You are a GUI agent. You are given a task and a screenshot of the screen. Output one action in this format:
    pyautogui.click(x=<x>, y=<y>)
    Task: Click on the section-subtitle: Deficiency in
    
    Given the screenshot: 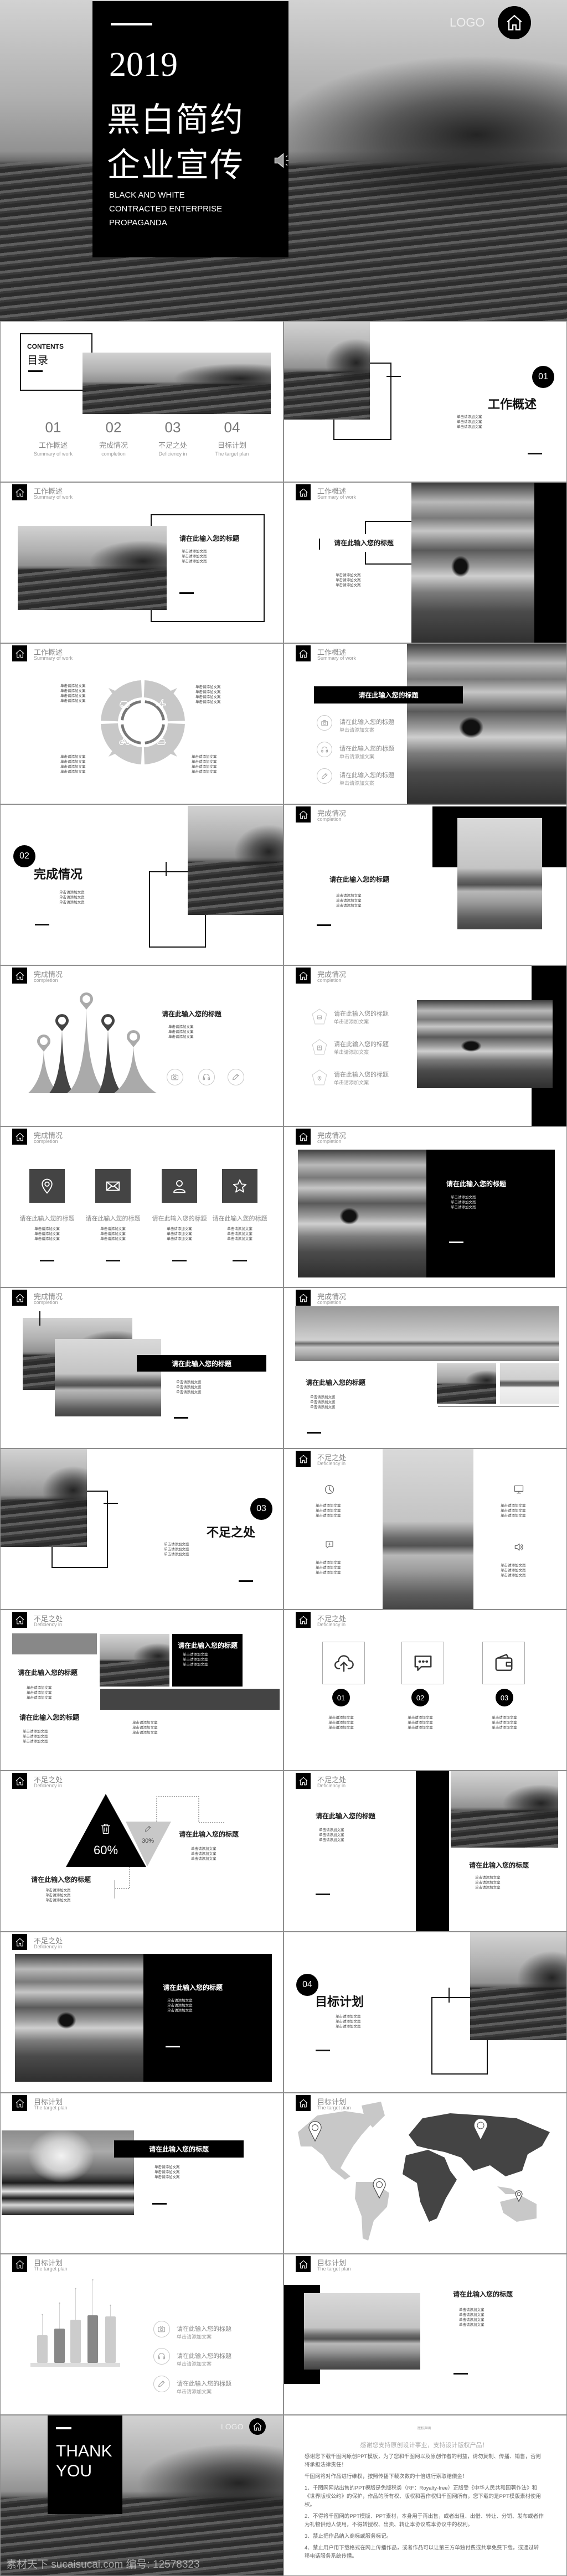 What is the action you would take?
    pyautogui.click(x=48, y=1624)
    